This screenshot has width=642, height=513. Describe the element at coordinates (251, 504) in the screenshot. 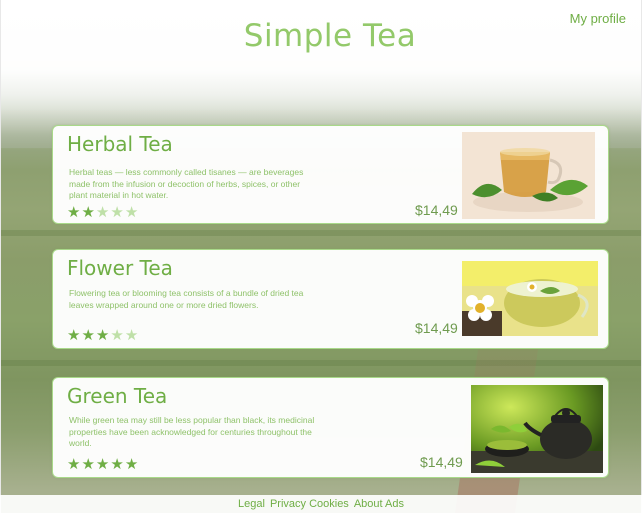

I see `footer-link-legal: Legal` at that location.